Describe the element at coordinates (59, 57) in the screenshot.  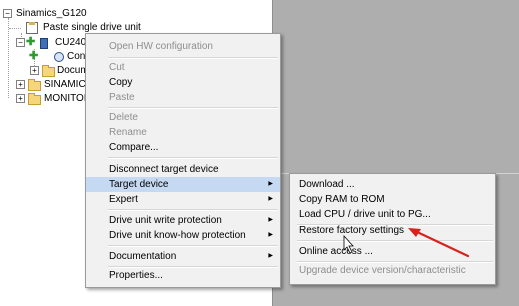
I see `gear-icon` at that location.